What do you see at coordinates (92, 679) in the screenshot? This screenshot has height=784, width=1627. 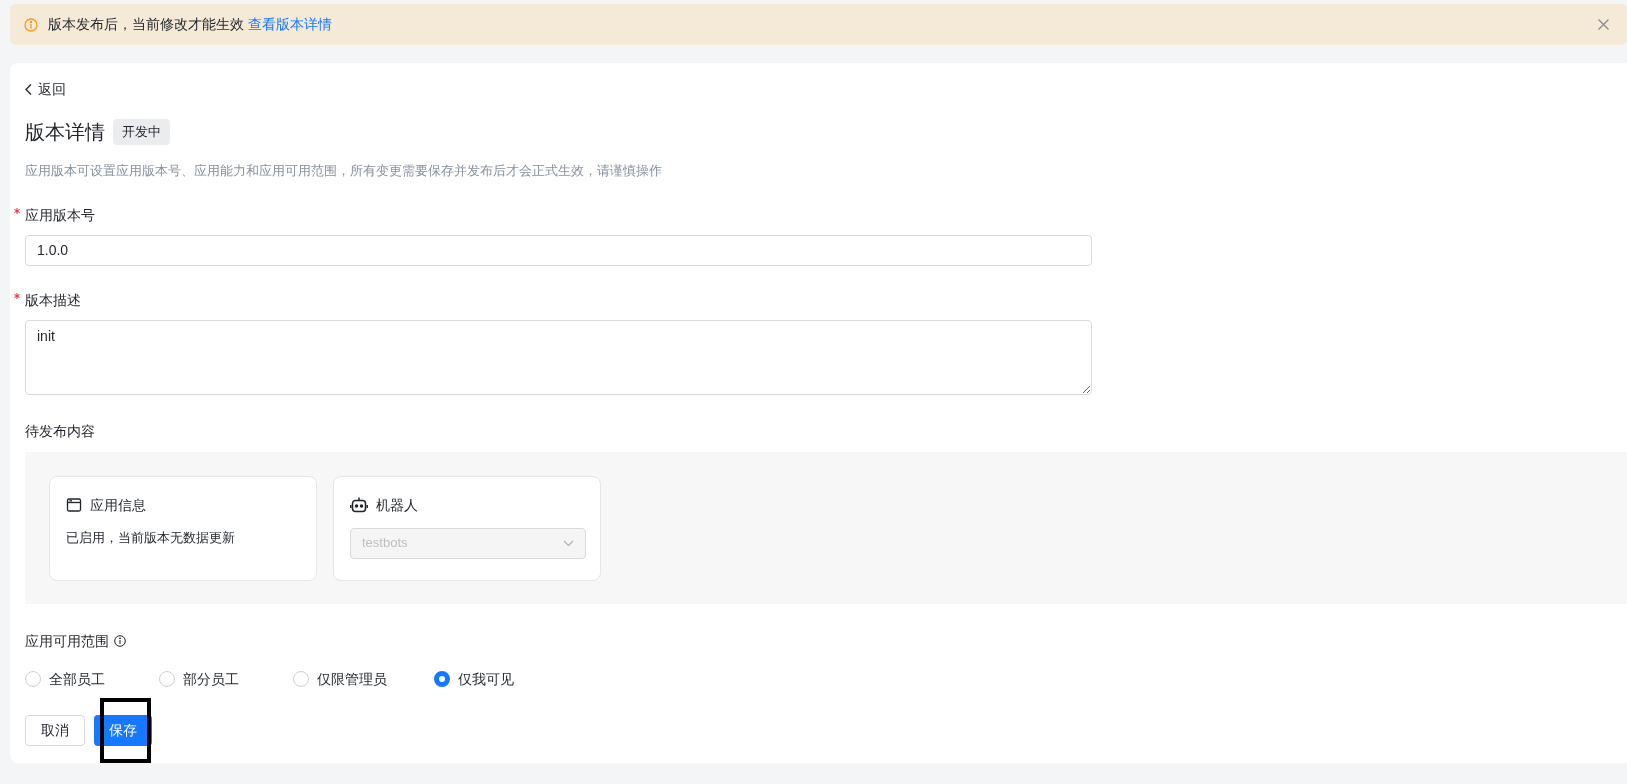 I see `scope-radio: 全部员工` at bounding box center [92, 679].